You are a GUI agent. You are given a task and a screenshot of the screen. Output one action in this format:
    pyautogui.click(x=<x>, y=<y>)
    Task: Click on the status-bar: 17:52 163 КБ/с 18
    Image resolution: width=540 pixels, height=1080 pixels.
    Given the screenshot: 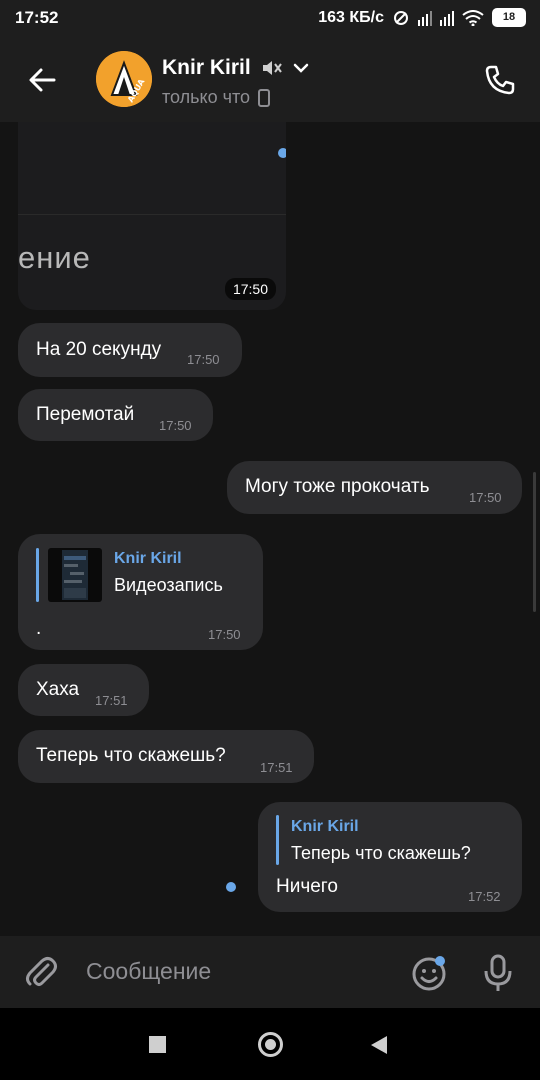 What is the action you would take?
    pyautogui.click(x=270, y=19)
    